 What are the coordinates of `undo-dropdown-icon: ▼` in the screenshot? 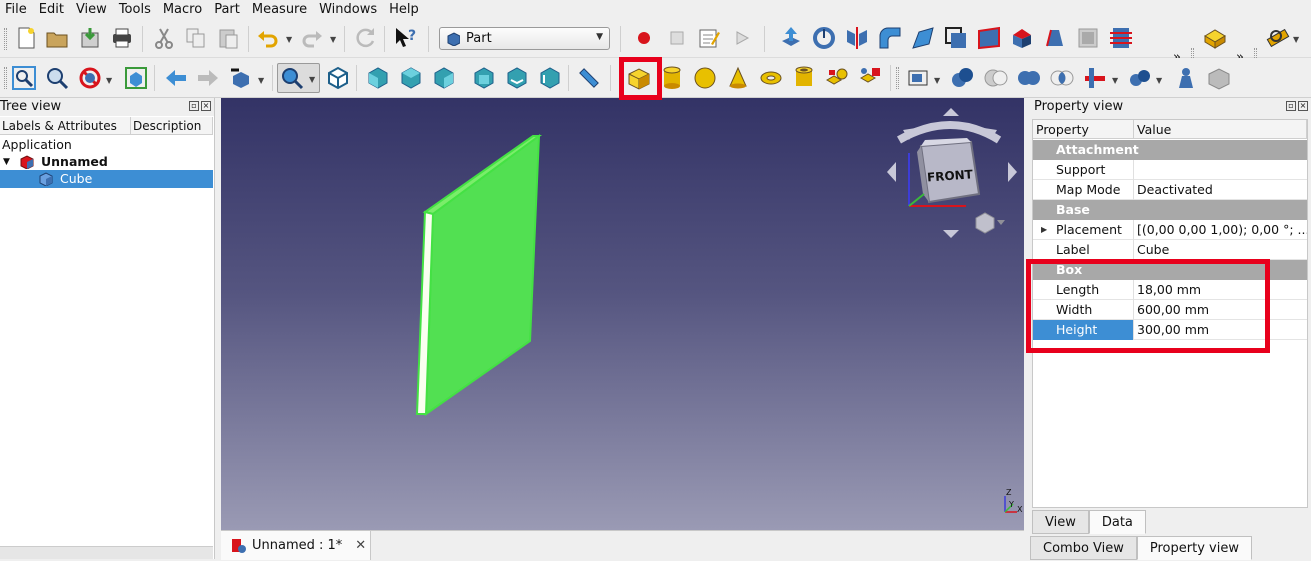 It's located at (289, 39).